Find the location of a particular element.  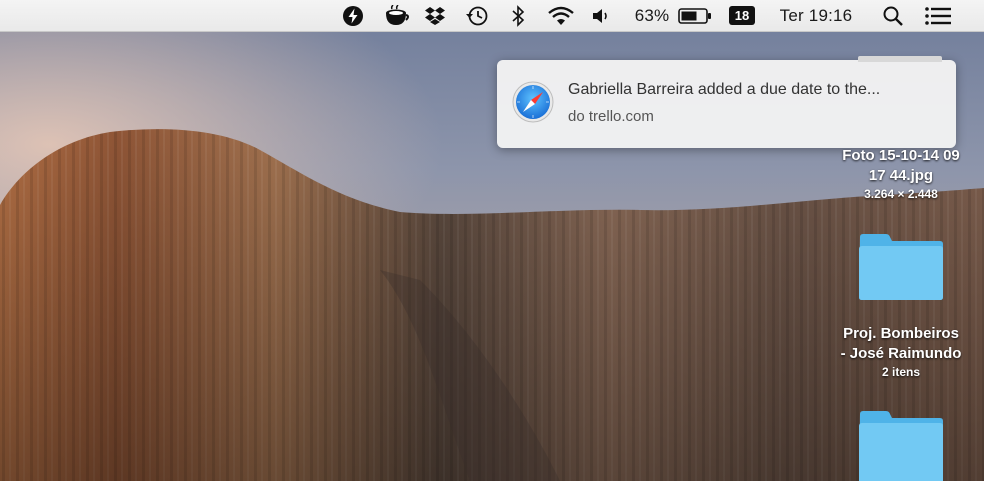

notification-subtitle: do trello.com is located at coordinates (611, 116).